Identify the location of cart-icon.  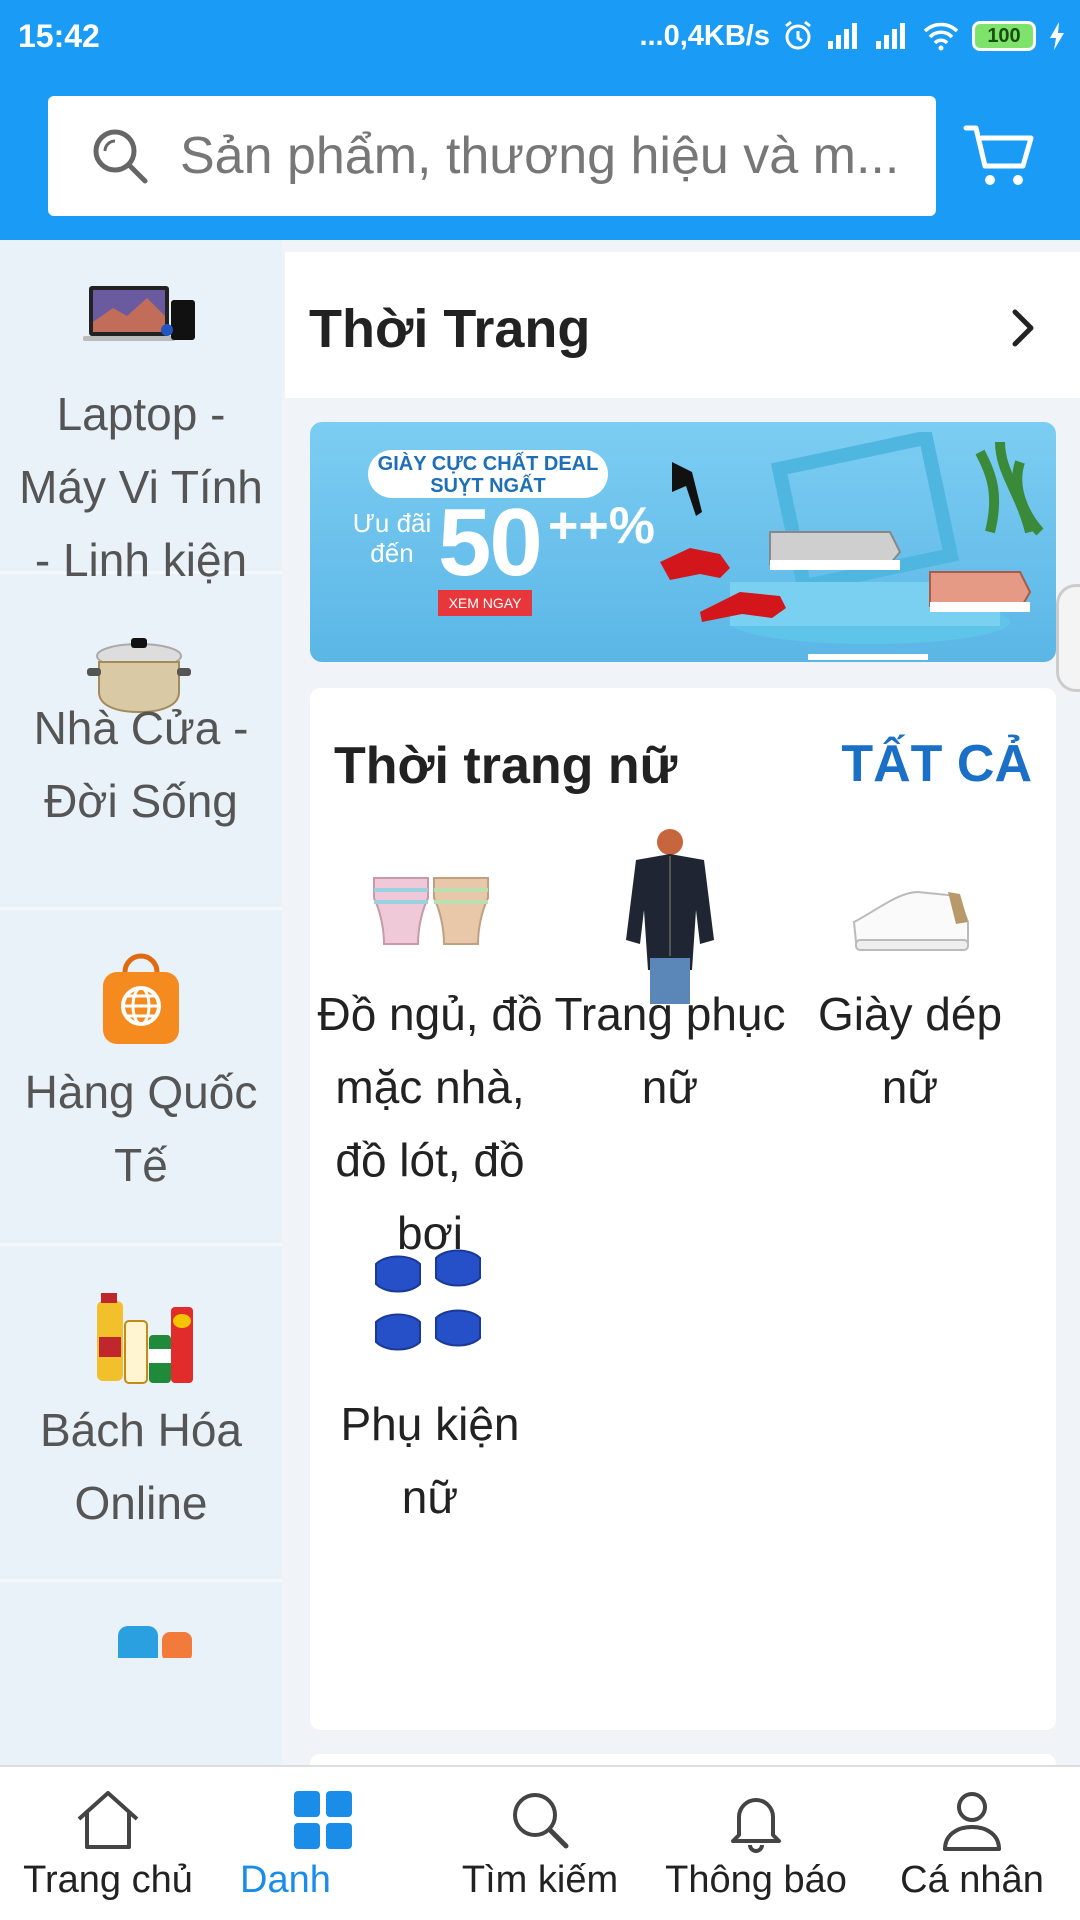
(1000, 156).